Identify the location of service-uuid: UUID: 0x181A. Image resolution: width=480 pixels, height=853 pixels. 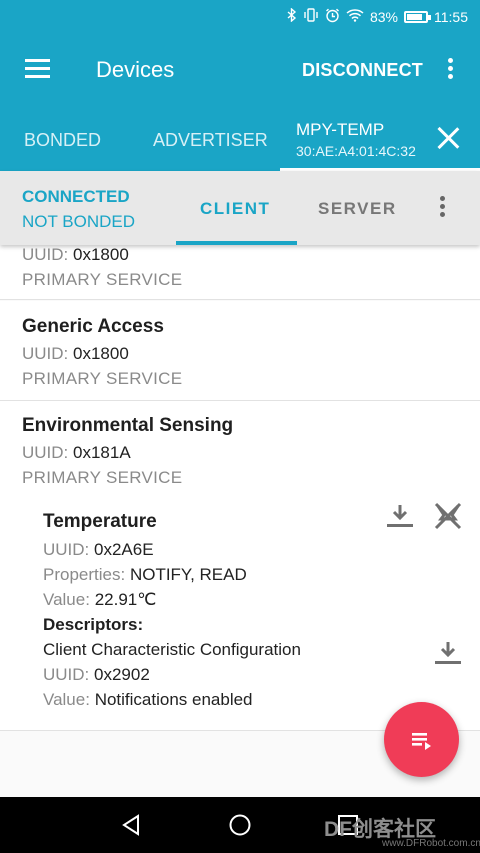
(76, 452).